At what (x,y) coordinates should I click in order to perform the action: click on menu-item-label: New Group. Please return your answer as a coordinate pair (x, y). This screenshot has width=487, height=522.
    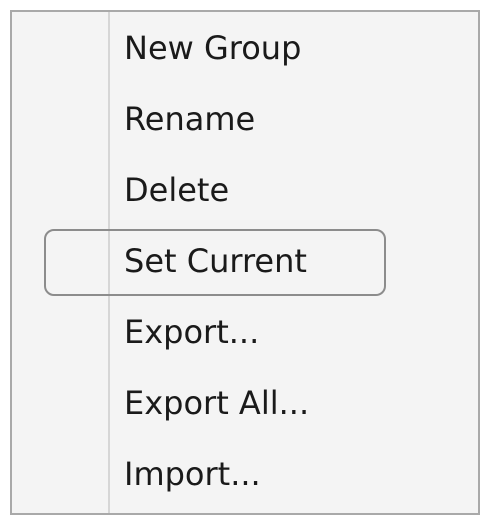
    Looking at the image, I should click on (213, 48).